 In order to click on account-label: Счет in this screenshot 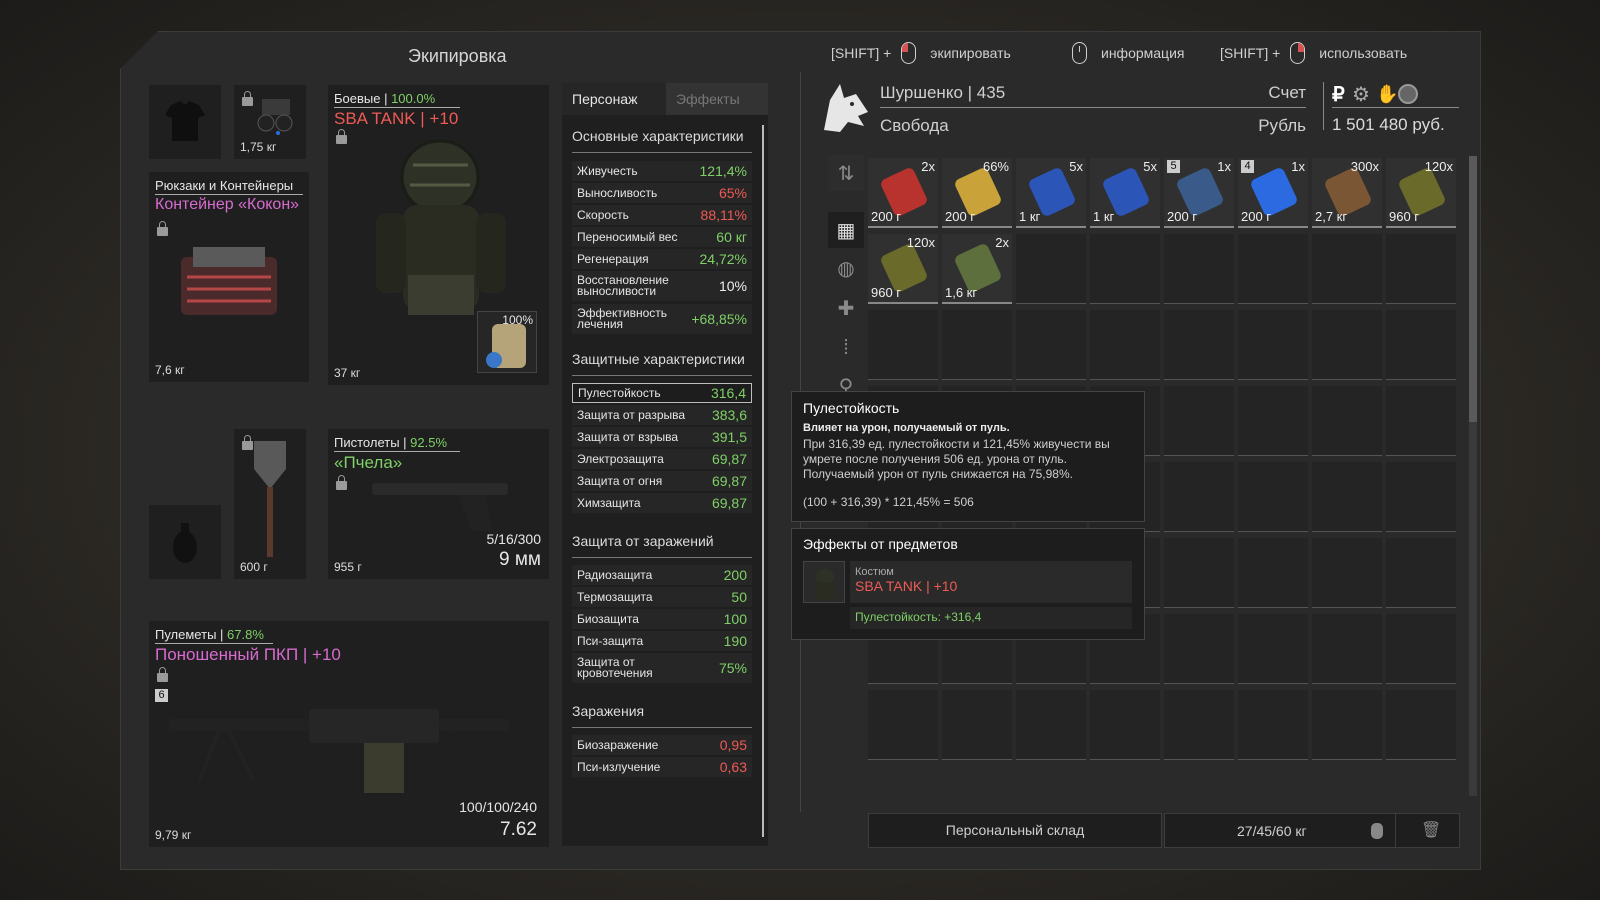, I will do `click(1287, 92)`.